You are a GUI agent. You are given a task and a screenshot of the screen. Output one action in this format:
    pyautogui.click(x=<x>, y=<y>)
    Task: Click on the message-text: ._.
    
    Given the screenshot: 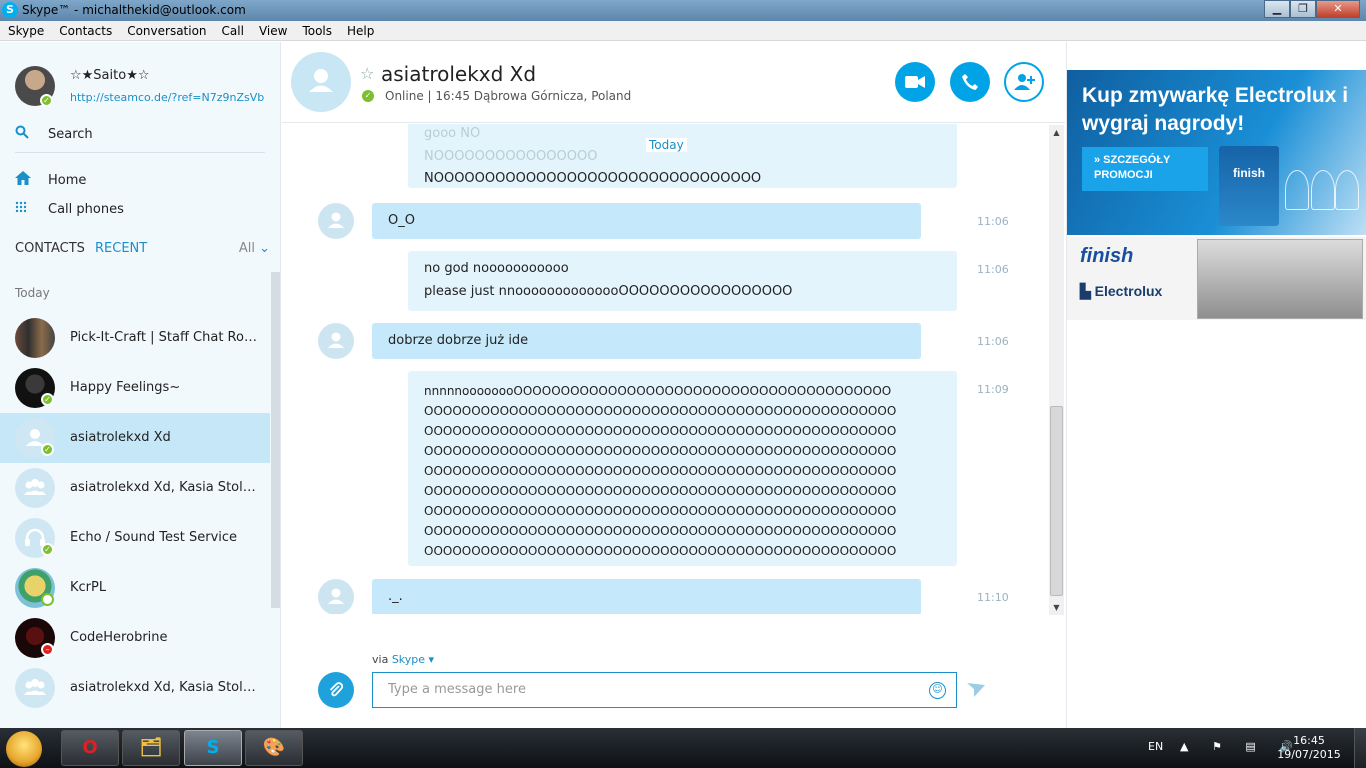 What is the action you would take?
    pyautogui.click(x=395, y=596)
    